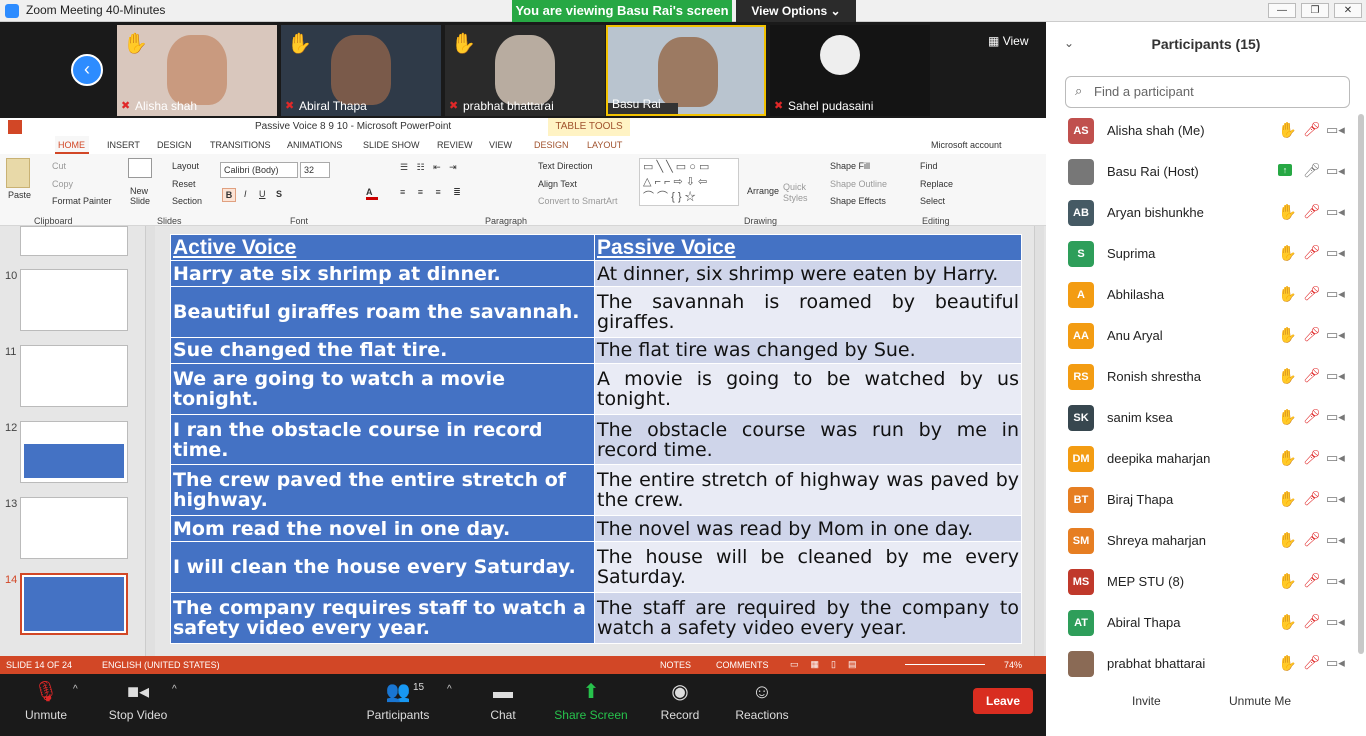 Image resolution: width=1366 pixels, height=736 pixels. Describe the element at coordinates (762, 699) in the screenshot. I see `reactions-button: ☺ Reactions` at that location.